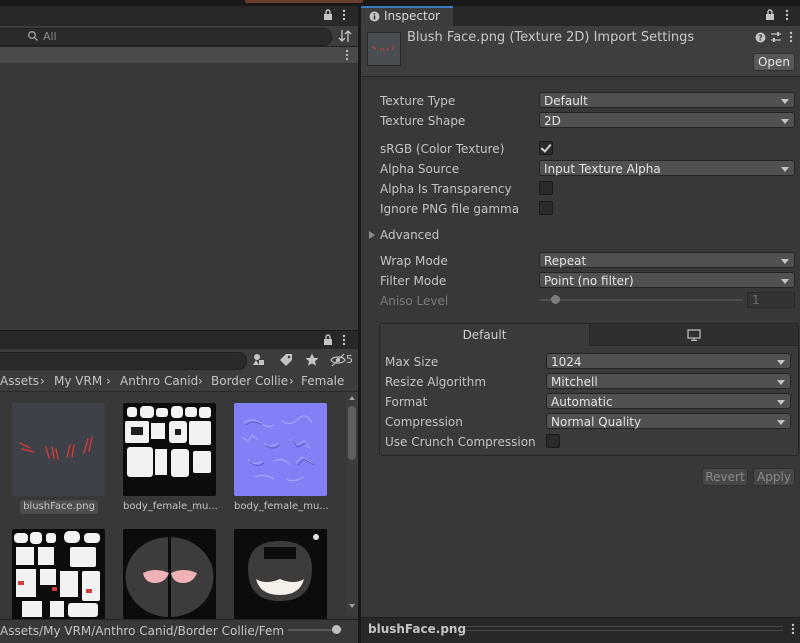  What do you see at coordinates (159, 381) in the screenshot?
I see `breadcrumb-item-anthro-canid: Anthro Canid` at bounding box center [159, 381].